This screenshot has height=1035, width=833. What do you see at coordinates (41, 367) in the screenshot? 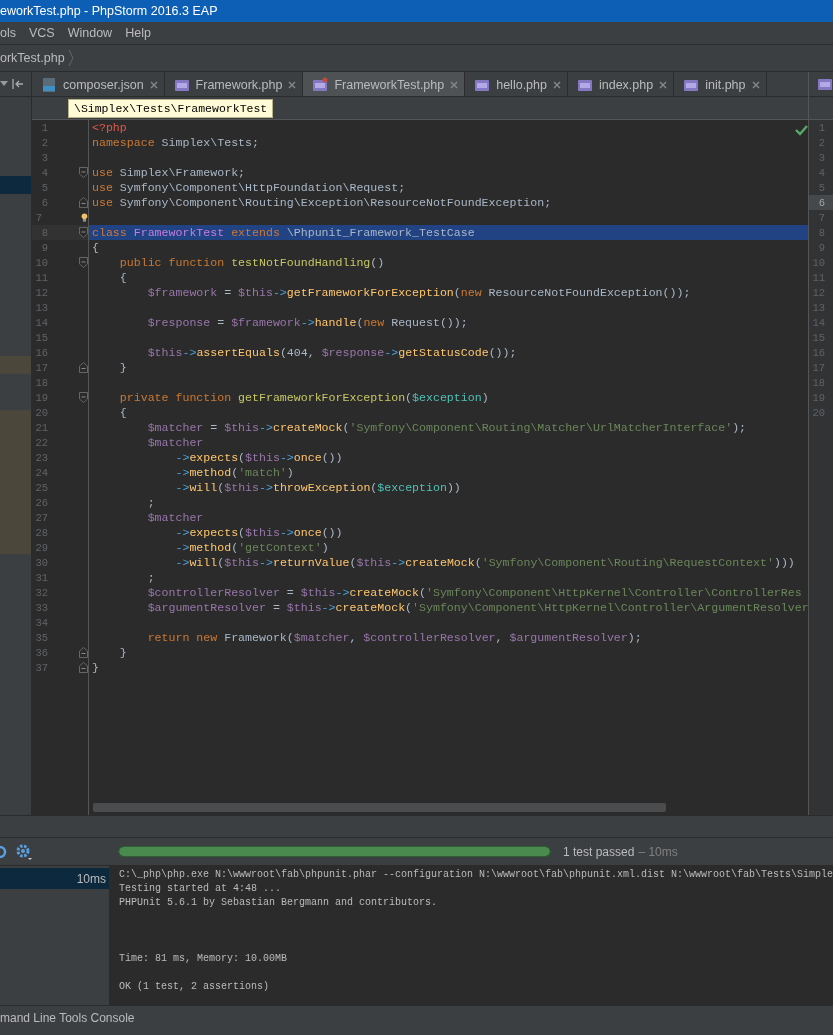
I see `line-number: 17` at bounding box center [41, 367].